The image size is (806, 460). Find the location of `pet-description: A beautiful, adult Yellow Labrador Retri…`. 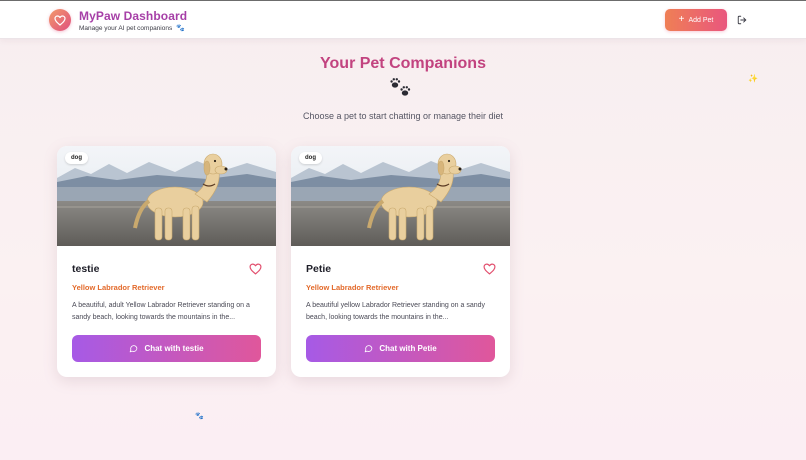

pet-description: A beautiful, adult Yellow Labrador Retri… is located at coordinates (161, 311).